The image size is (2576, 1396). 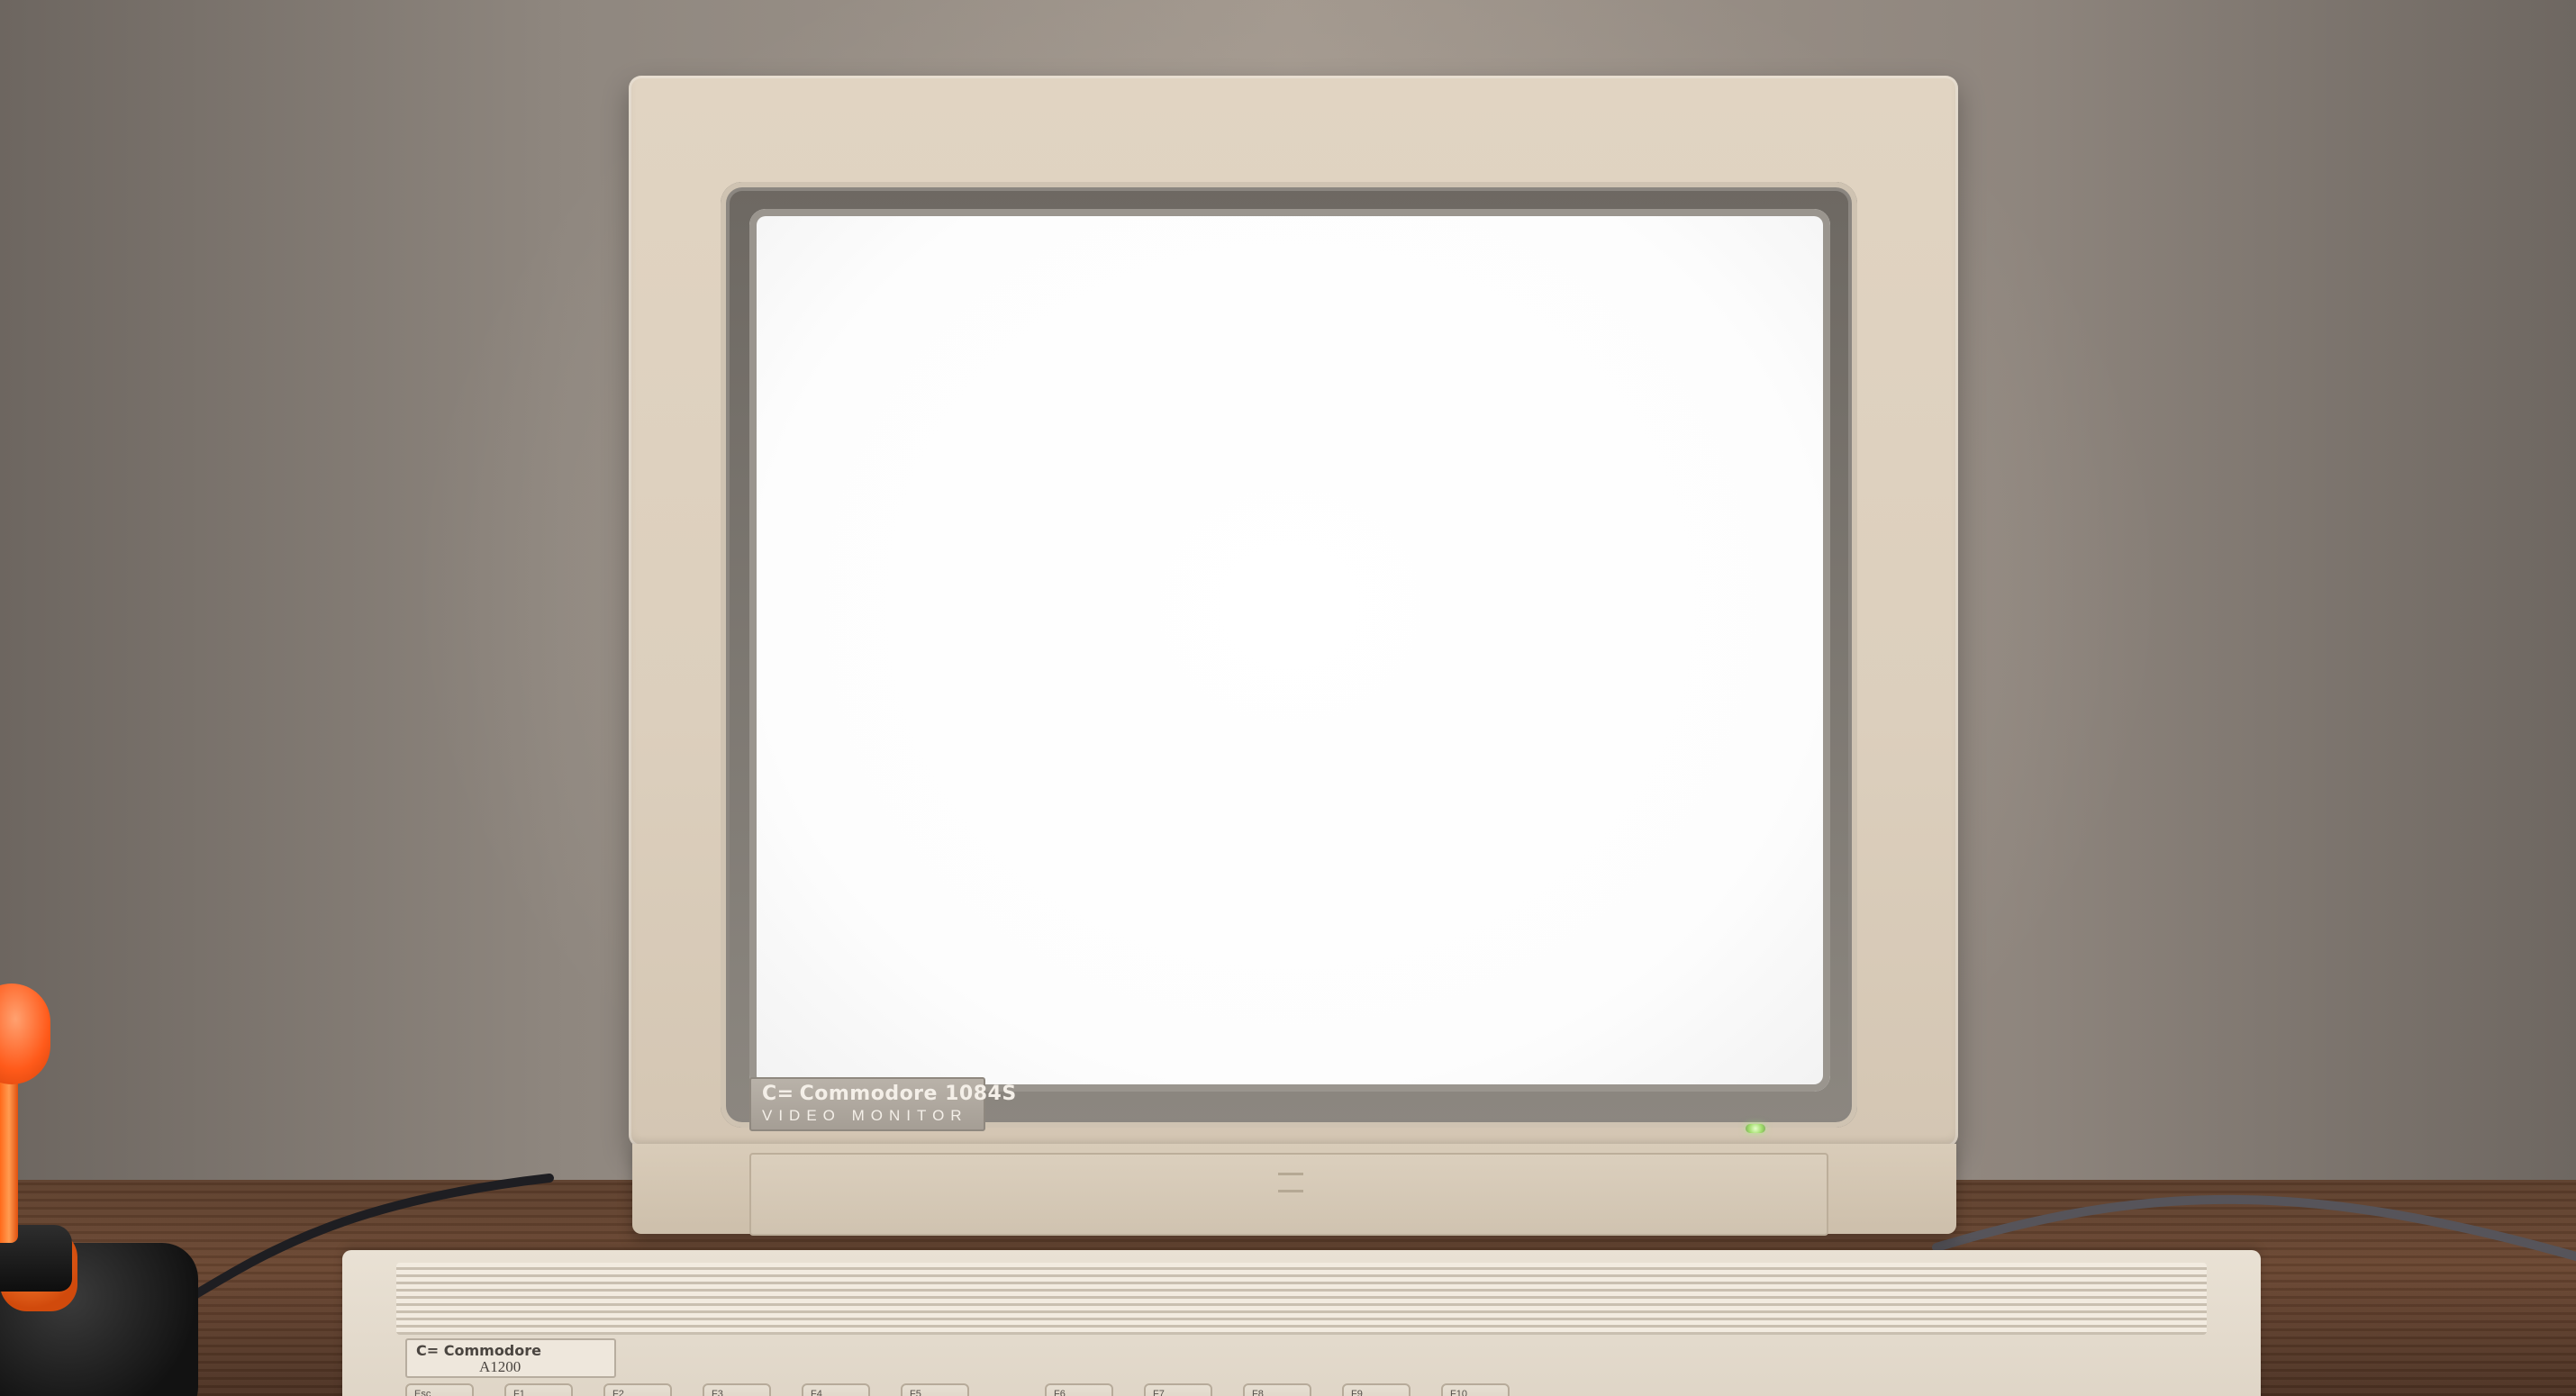 I want to click on key-f6: F6, so click(x=1079, y=1389).